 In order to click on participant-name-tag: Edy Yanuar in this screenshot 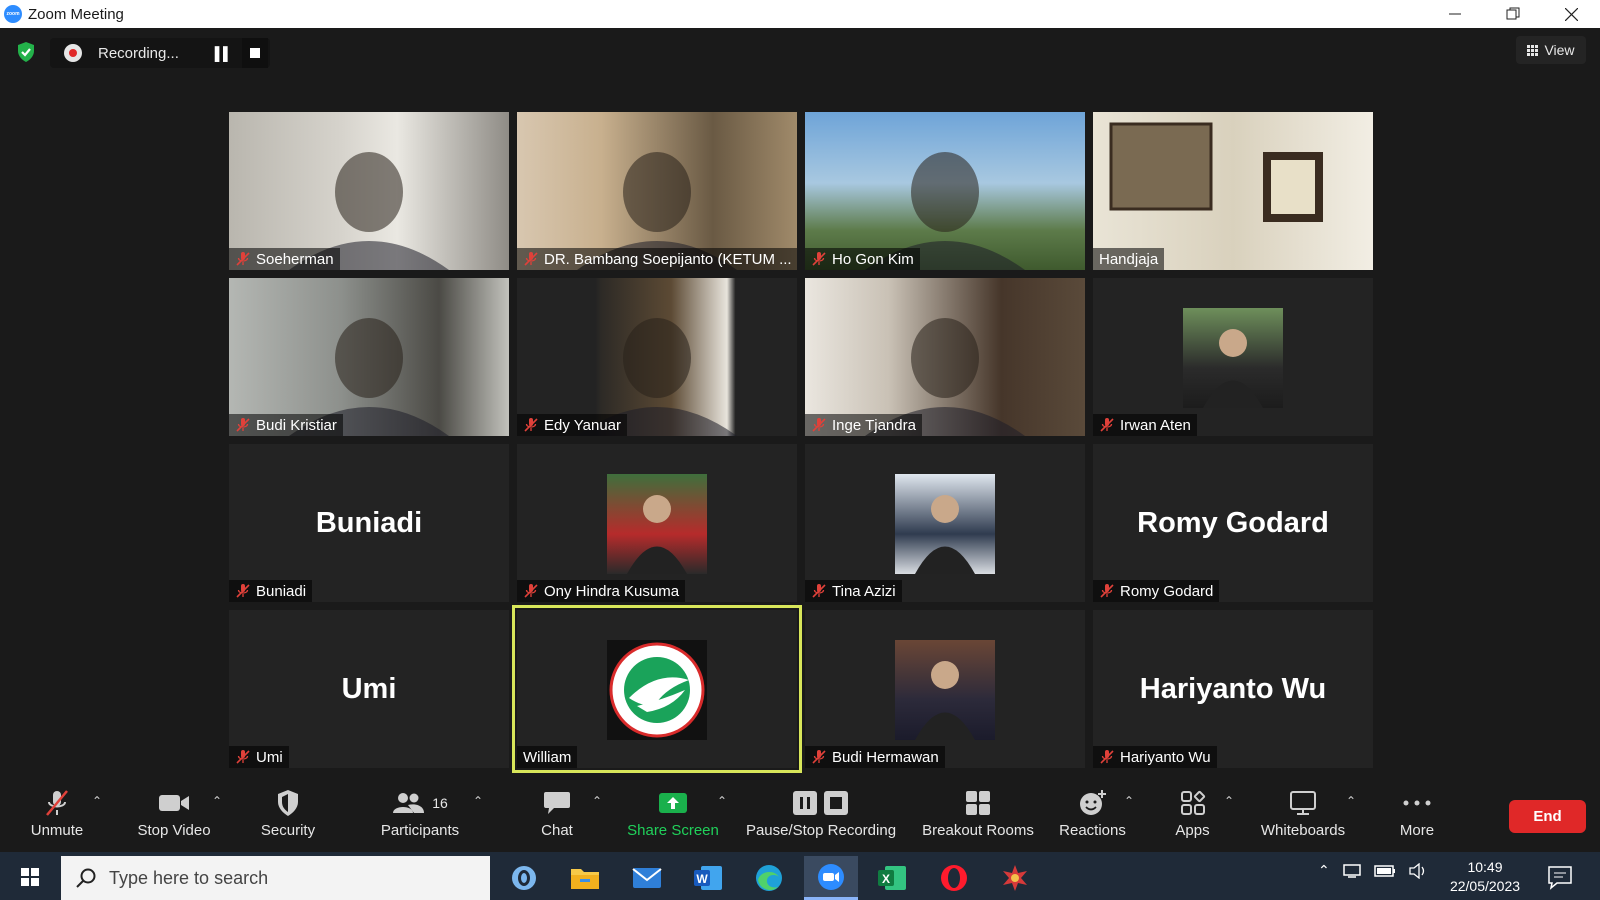, I will do `click(572, 425)`.